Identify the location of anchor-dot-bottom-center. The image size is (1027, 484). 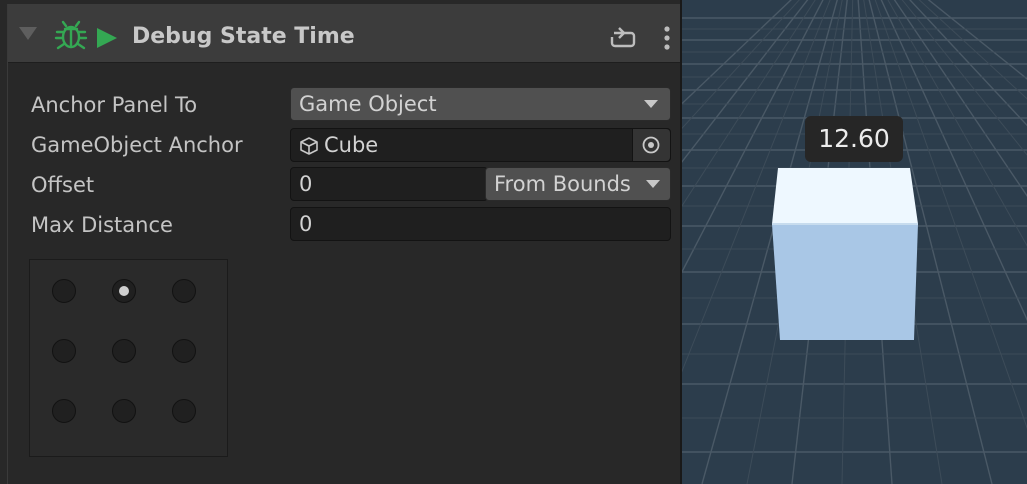
(124, 411).